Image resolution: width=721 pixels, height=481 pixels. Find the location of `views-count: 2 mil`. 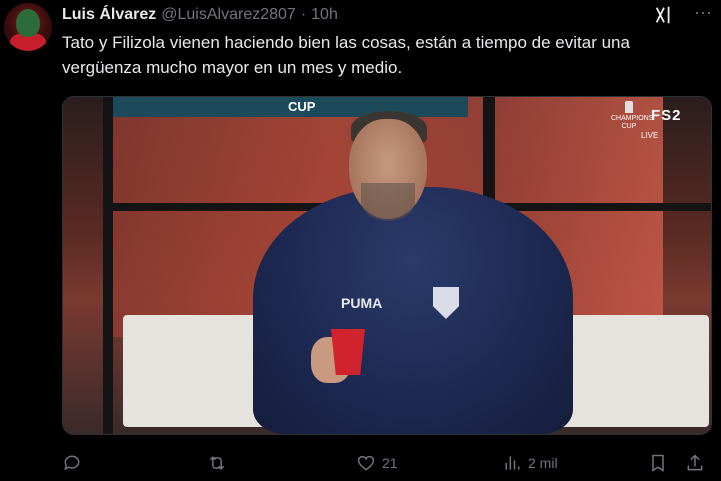

views-count: 2 mil is located at coordinates (543, 463).